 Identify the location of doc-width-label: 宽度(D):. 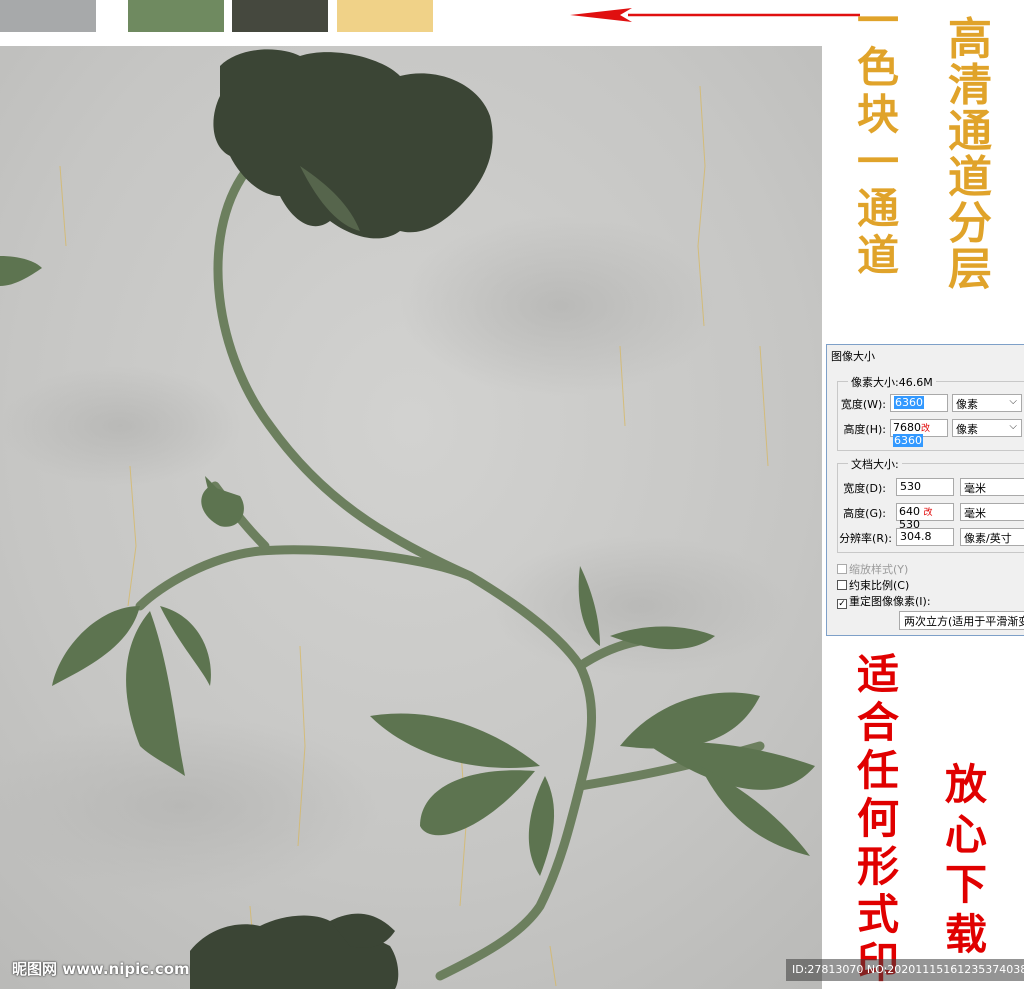
(864, 488).